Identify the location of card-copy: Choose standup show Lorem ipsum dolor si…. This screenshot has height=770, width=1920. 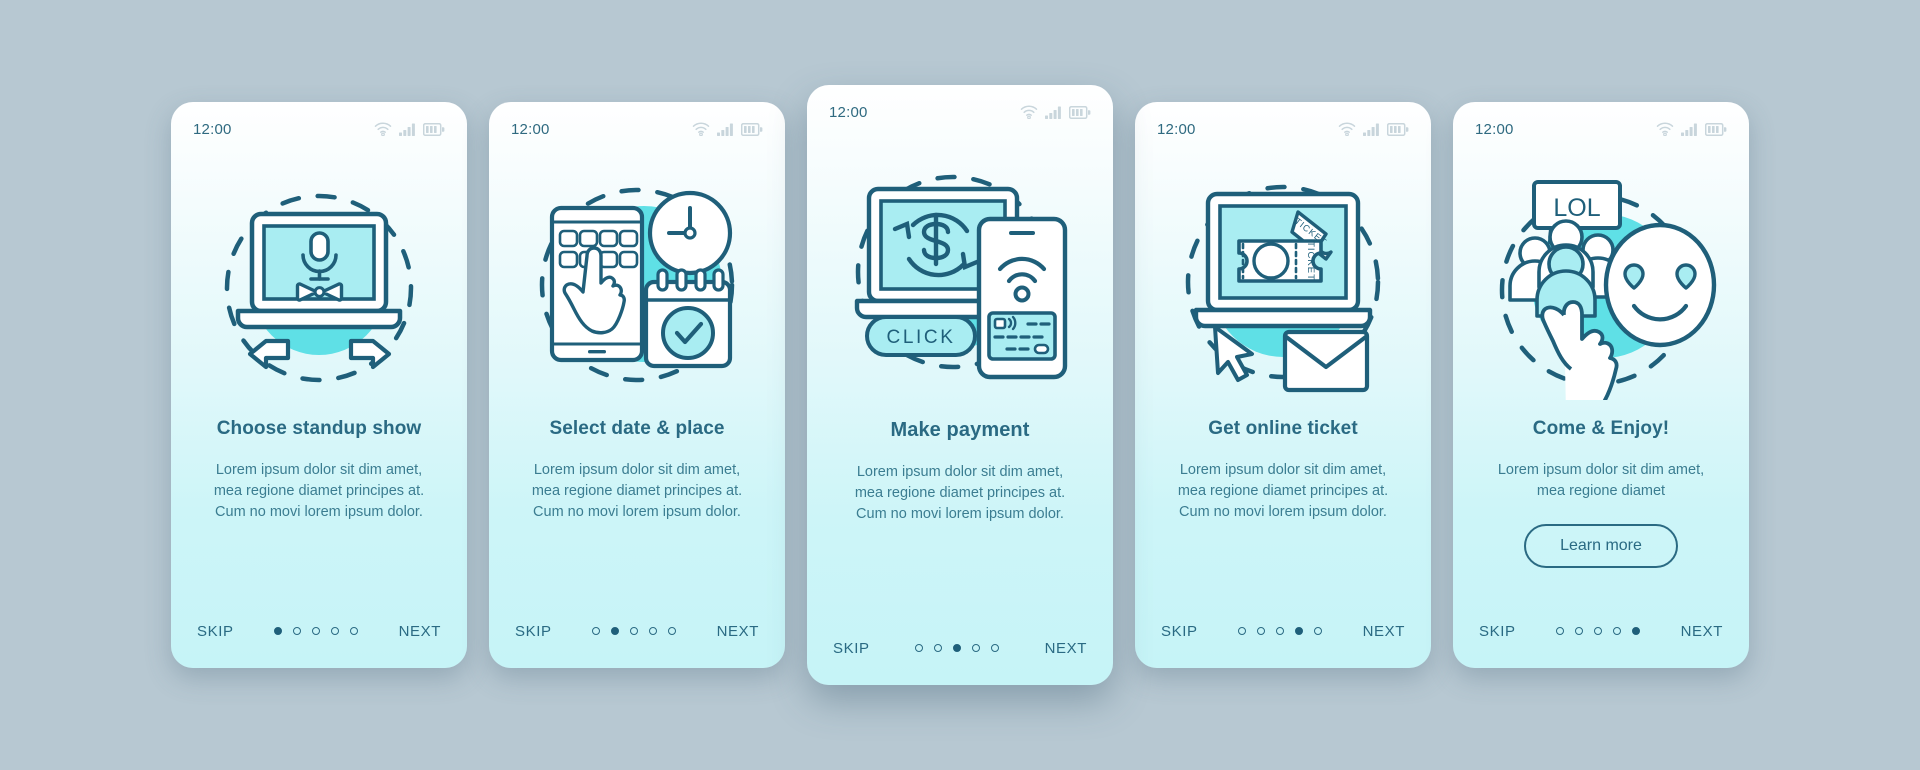
(319, 504).